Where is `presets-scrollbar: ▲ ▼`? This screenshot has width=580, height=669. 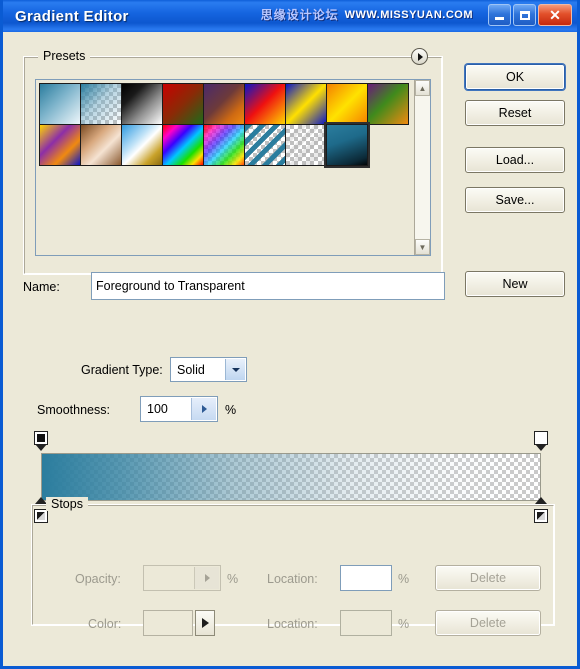 presets-scrollbar: ▲ ▼ is located at coordinates (422, 167).